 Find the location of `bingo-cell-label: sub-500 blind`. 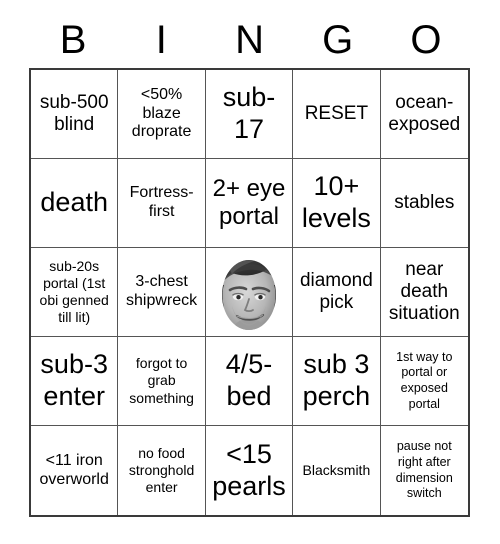

bingo-cell-label: sub-500 blind is located at coordinates (74, 113).